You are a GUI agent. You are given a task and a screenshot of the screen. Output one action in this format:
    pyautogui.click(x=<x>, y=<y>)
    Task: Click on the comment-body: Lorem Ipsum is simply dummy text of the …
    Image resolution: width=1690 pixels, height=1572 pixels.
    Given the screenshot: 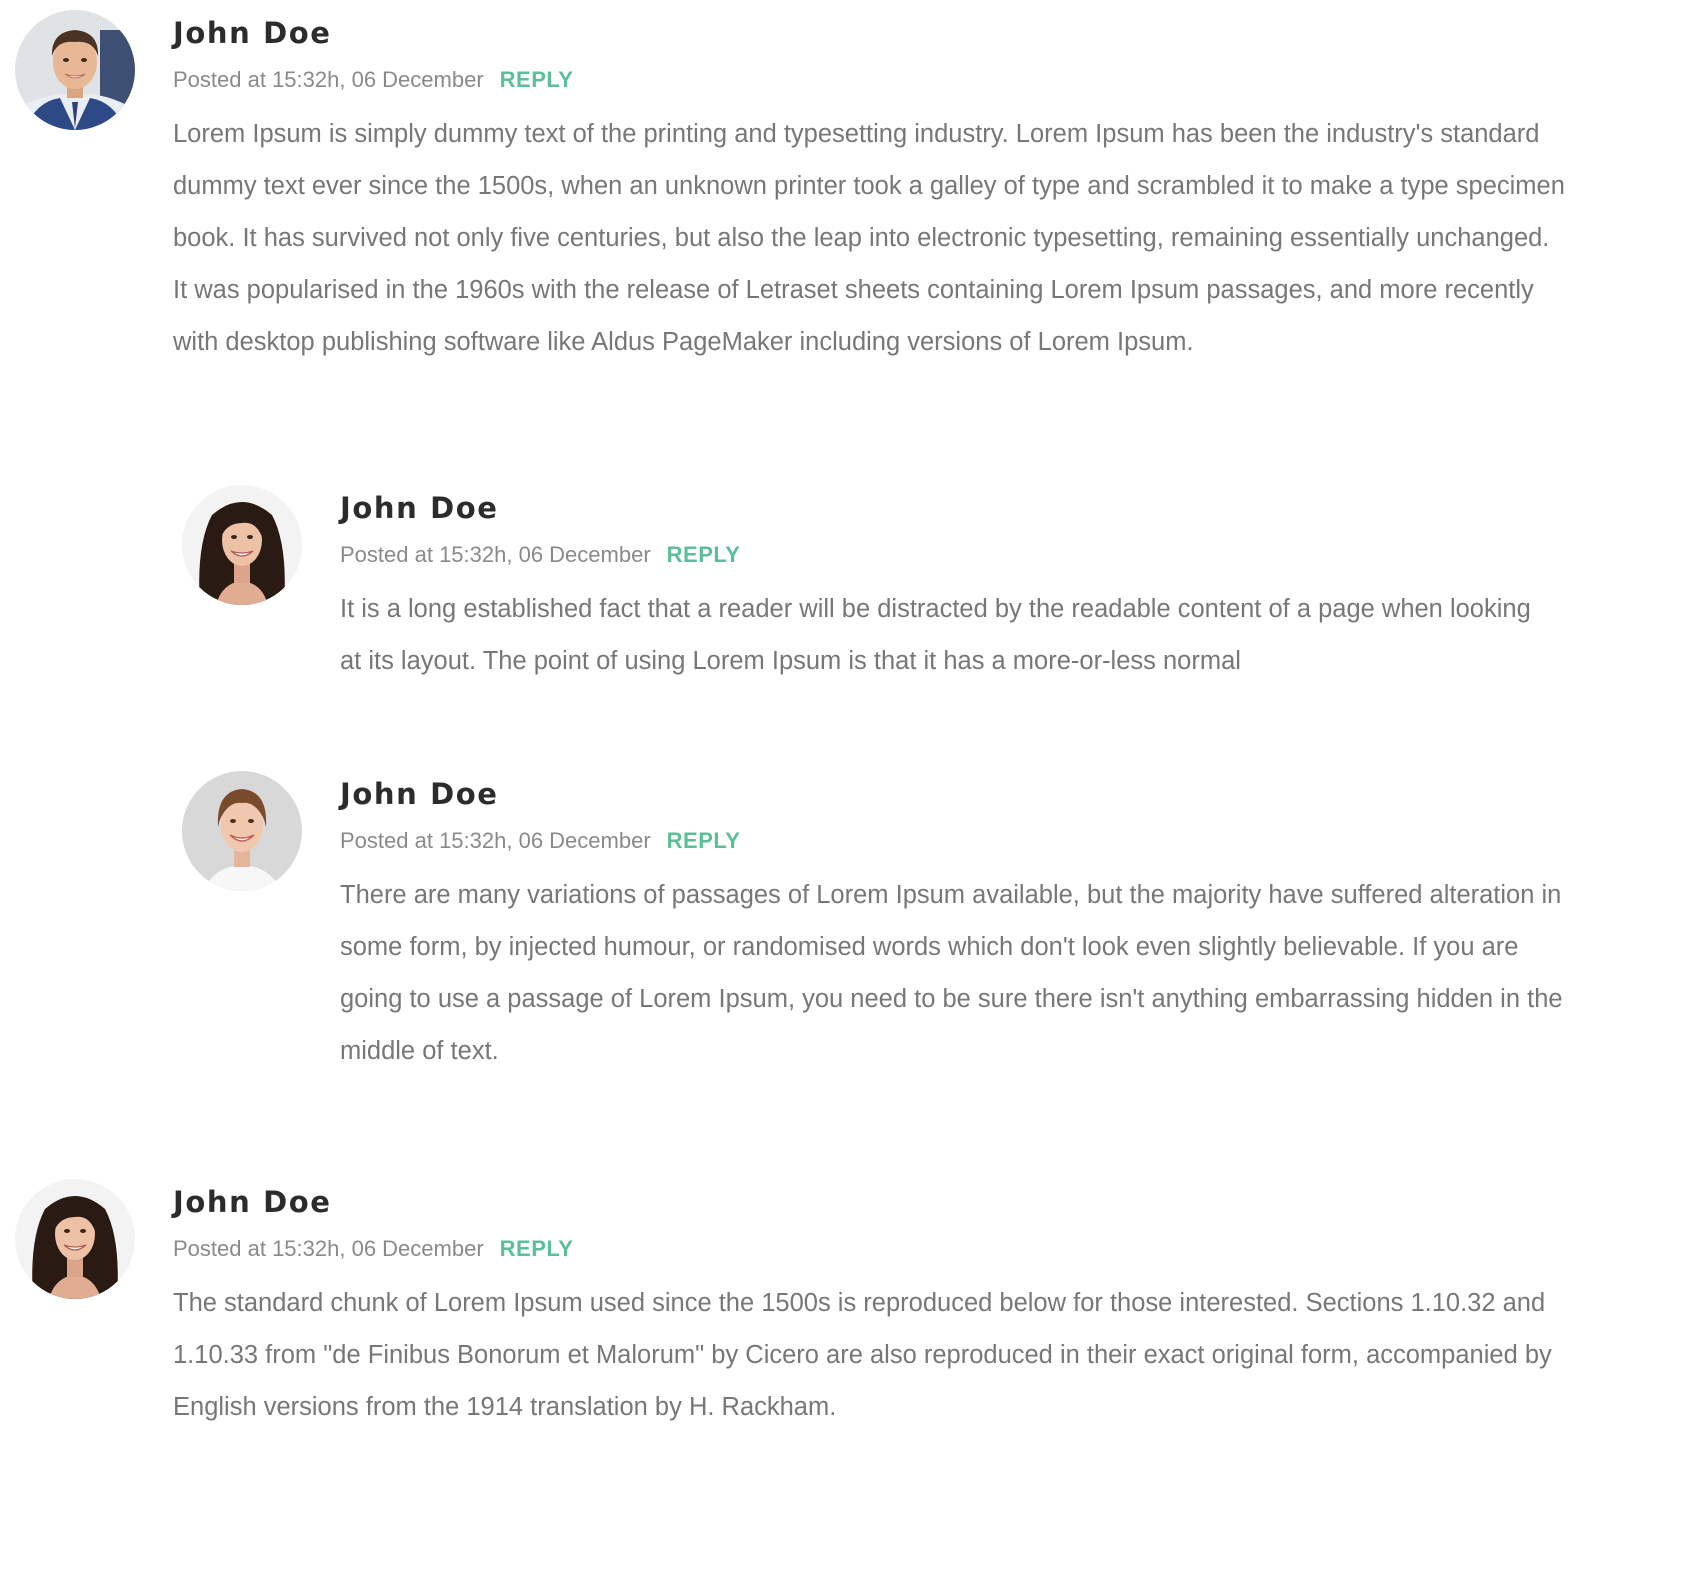 What is the action you would take?
    pyautogui.click(x=869, y=238)
    